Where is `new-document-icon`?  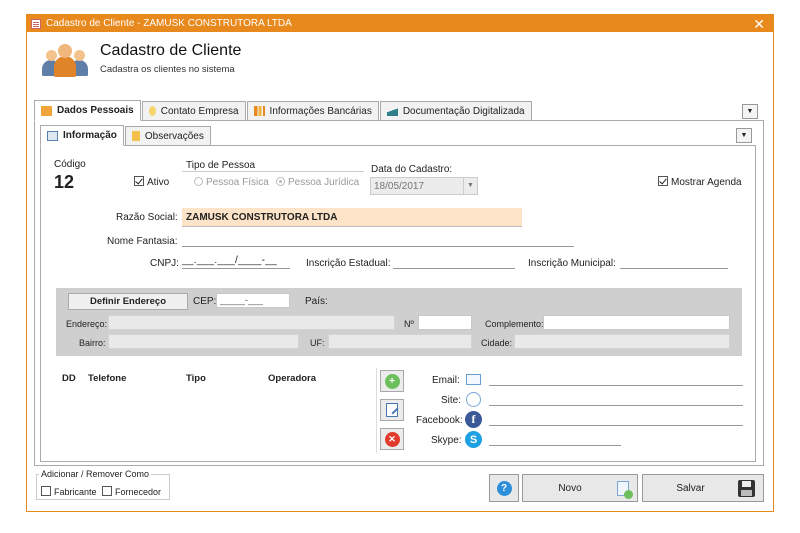
new-document-icon is located at coordinates (625, 489).